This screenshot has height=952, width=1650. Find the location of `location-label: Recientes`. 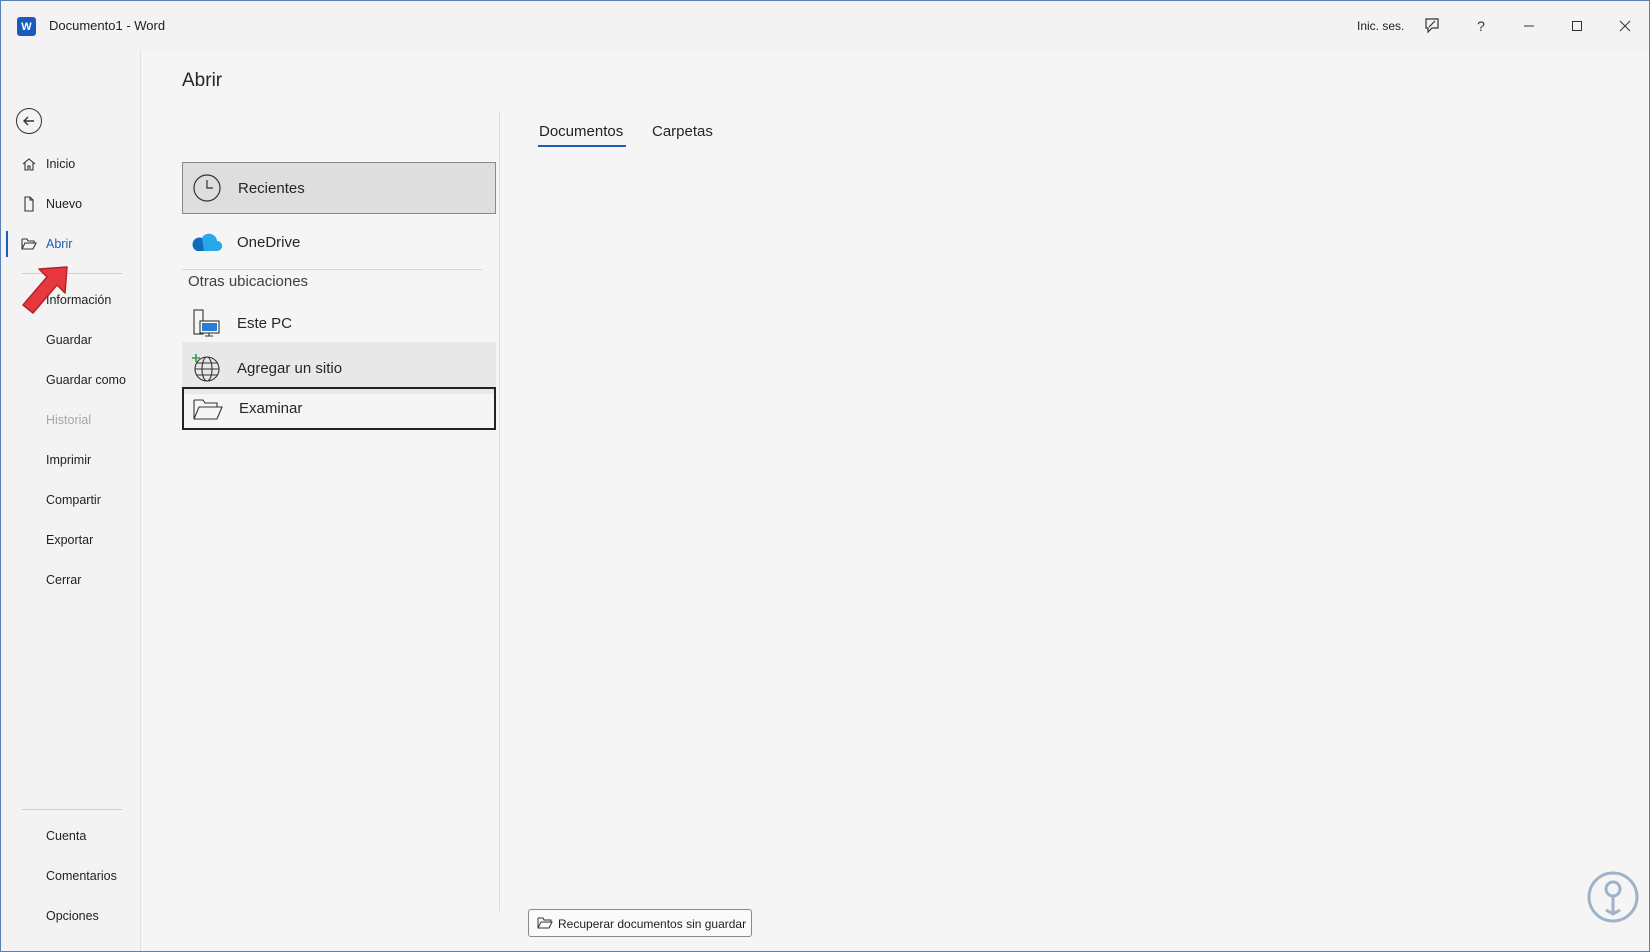

location-label: Recientes is located at coordinates (271, 188).